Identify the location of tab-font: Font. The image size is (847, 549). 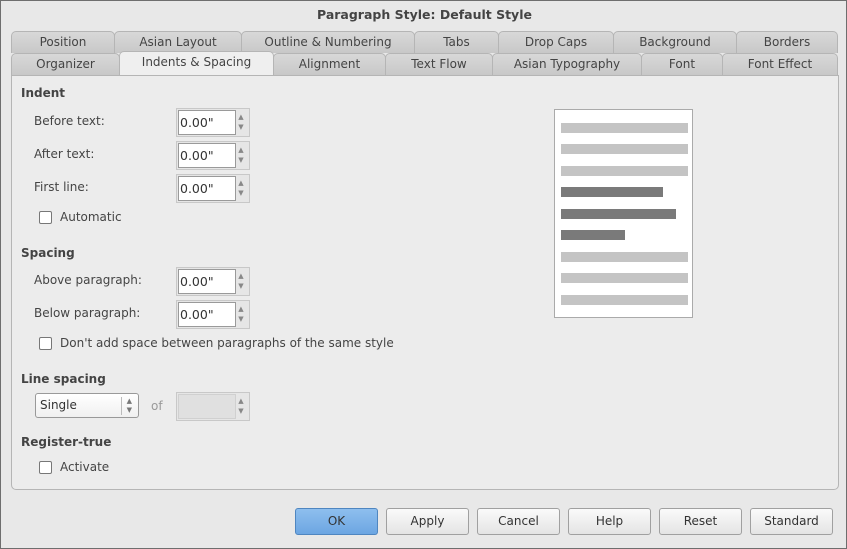
(682, 64).